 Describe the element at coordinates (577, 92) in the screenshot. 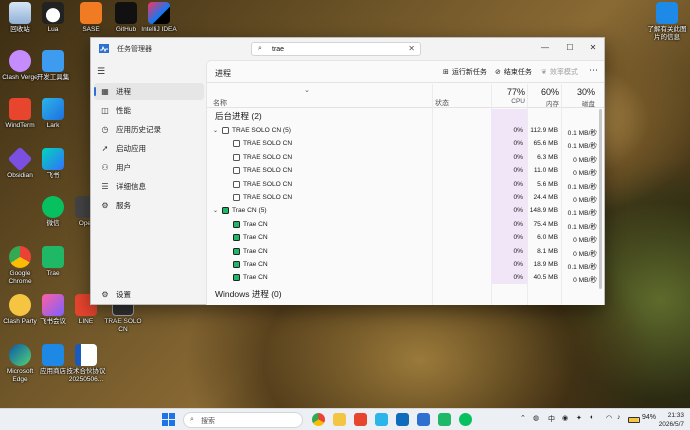

I see `column-disk-percent: 30%` at that location.